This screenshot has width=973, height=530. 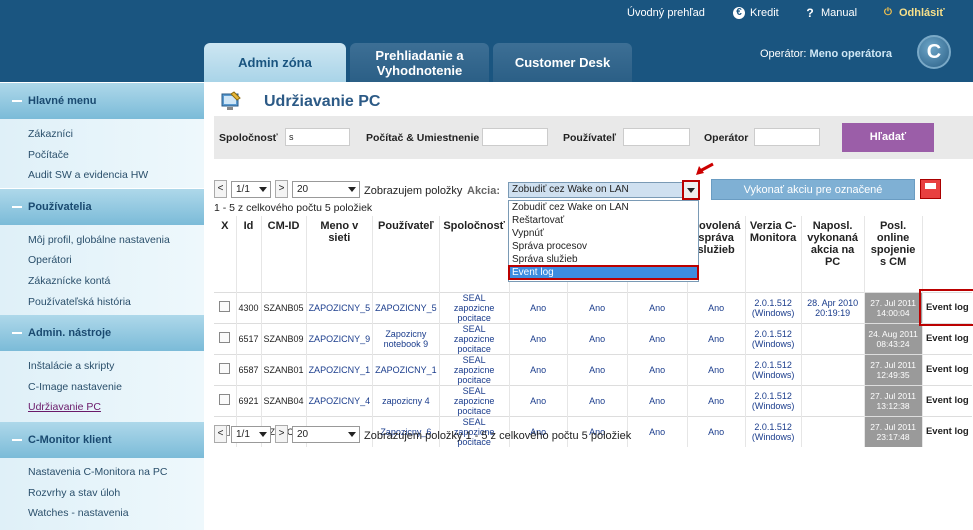 What do you see at coordinates (851, 54) in the screenshot?
I see `operator-name: Meno operátora` at bounding box center [851, 54].